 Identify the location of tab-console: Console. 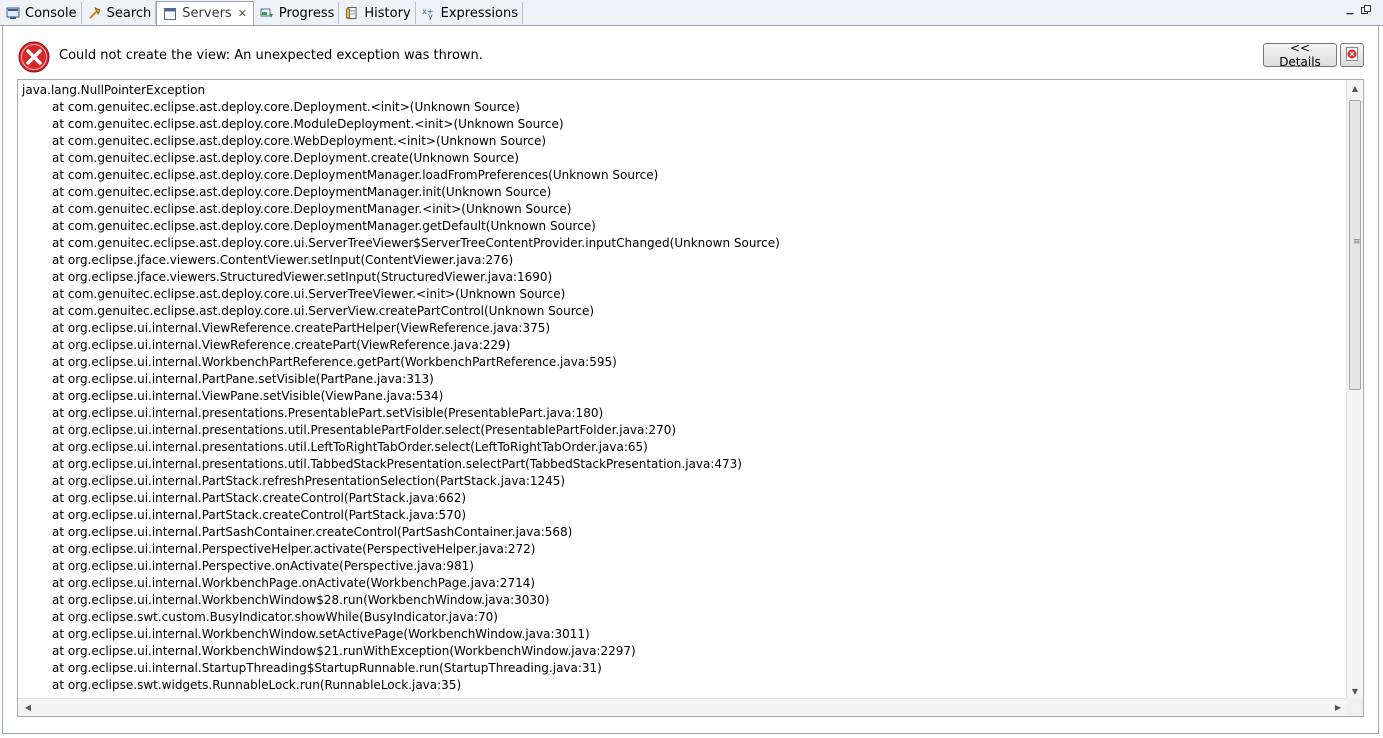
(41, 13).